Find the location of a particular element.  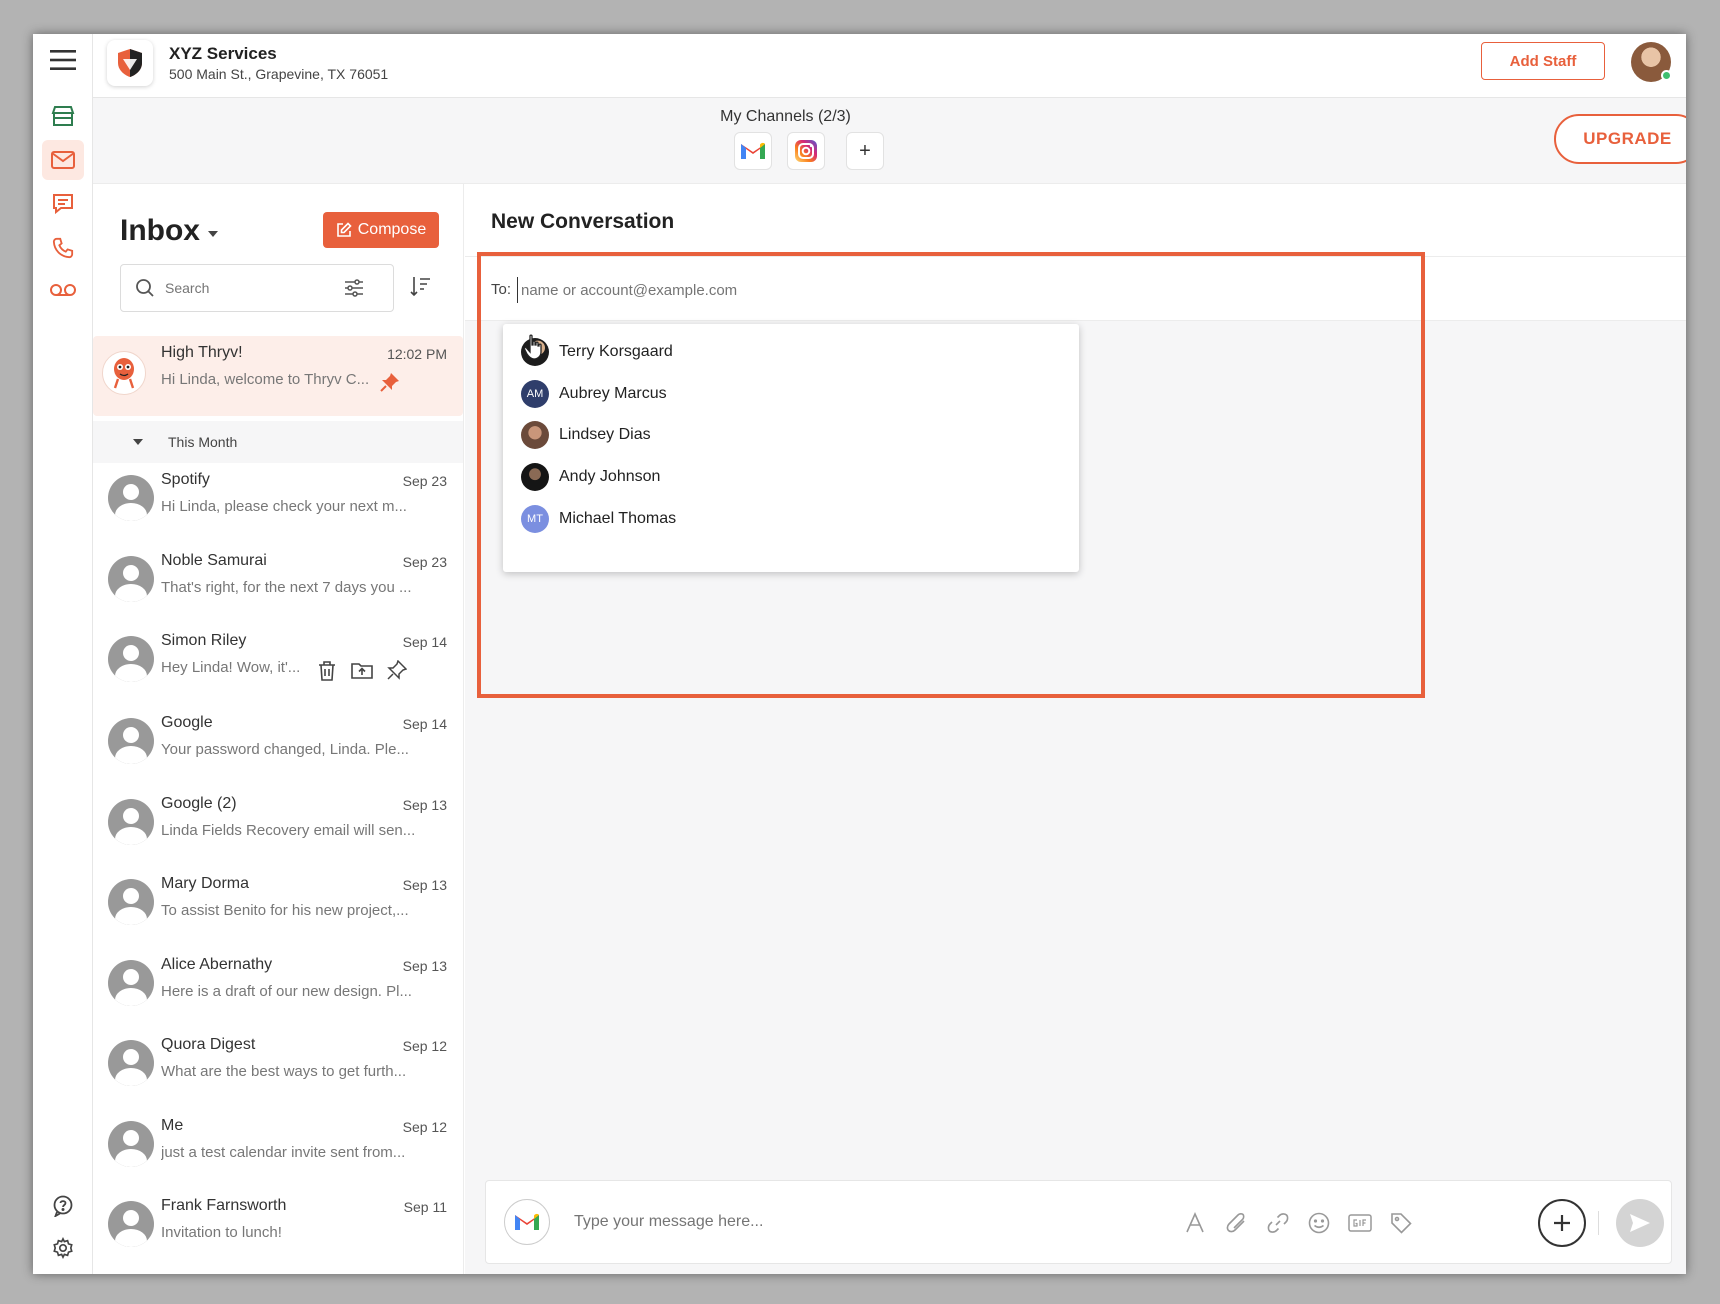

voicemail-icon is located at coordinates (63, 290).